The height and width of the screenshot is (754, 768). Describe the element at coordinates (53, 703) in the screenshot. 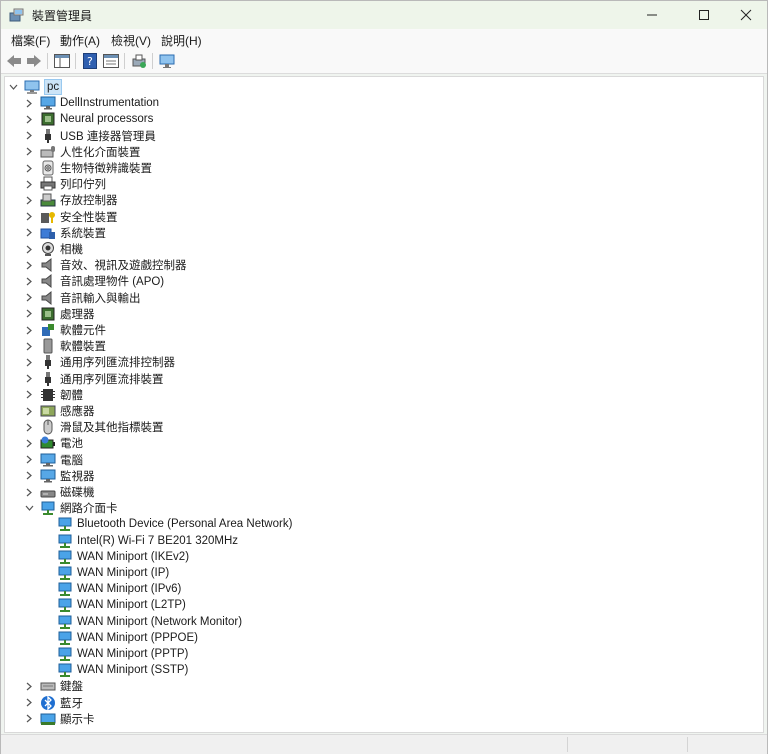

I see `tree-category: 藍牙` at that location.